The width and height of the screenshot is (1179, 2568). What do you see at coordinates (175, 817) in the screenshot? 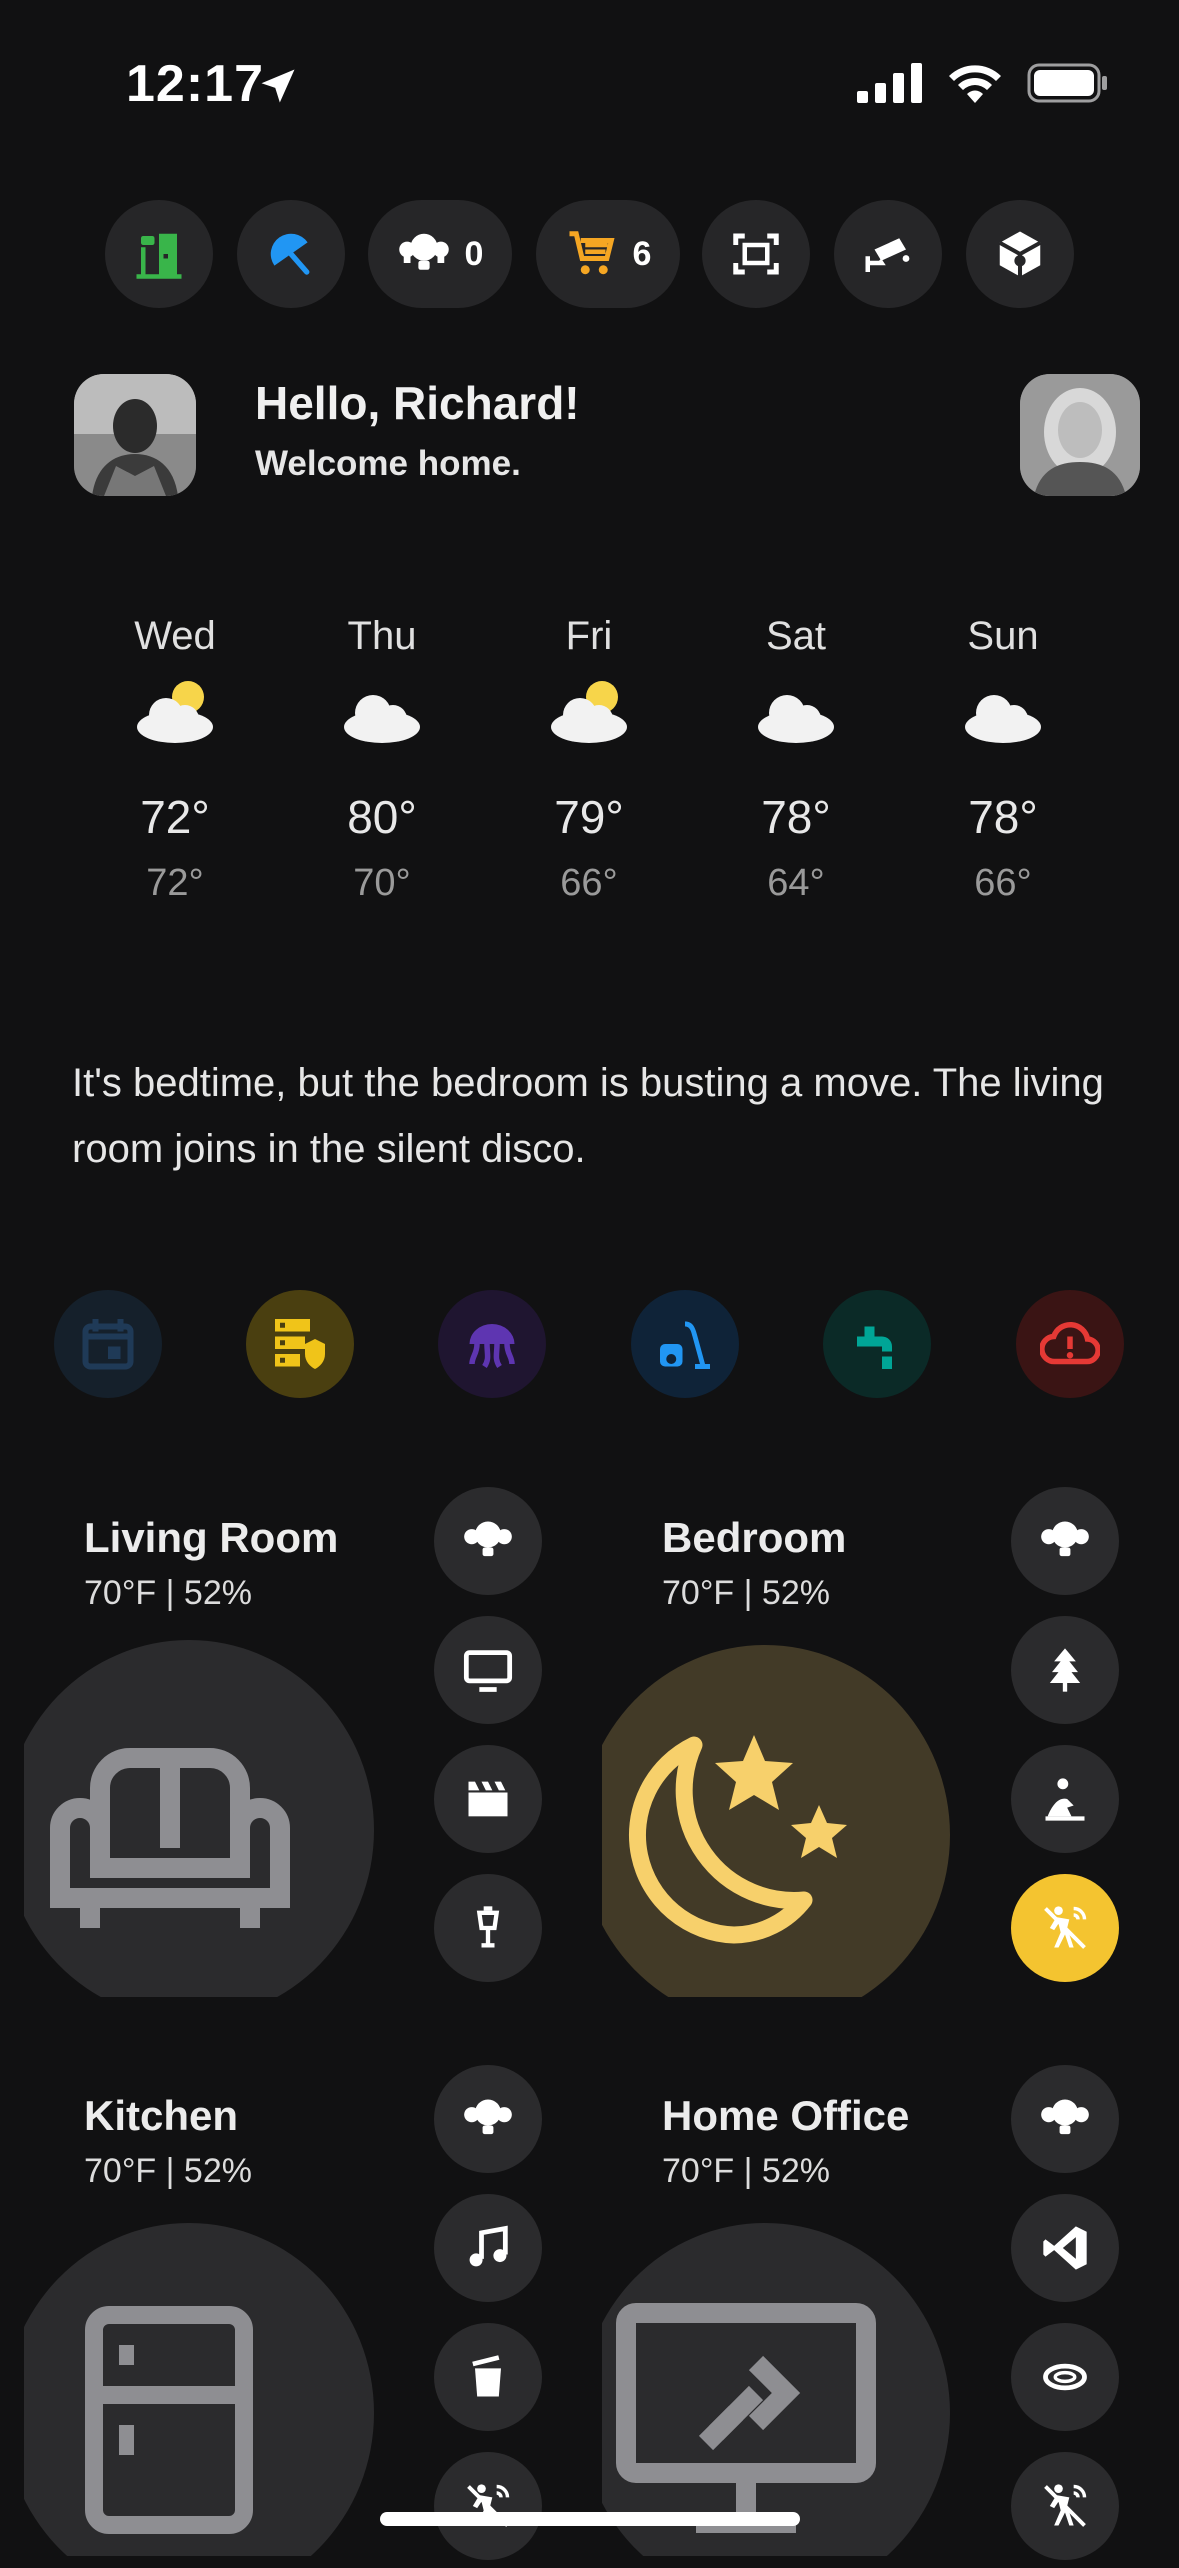
I see `forecast-high: 72°` at bounding box center [175, 817].